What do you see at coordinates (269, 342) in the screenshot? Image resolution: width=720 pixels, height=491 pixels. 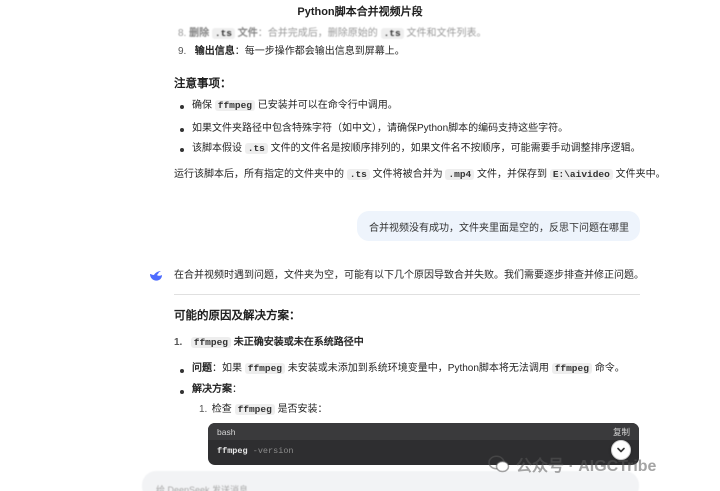 I see `cause-1-heading: 1. ffmpeg 未正确安装或未在系统路径中` at bounding box center [269, 342].